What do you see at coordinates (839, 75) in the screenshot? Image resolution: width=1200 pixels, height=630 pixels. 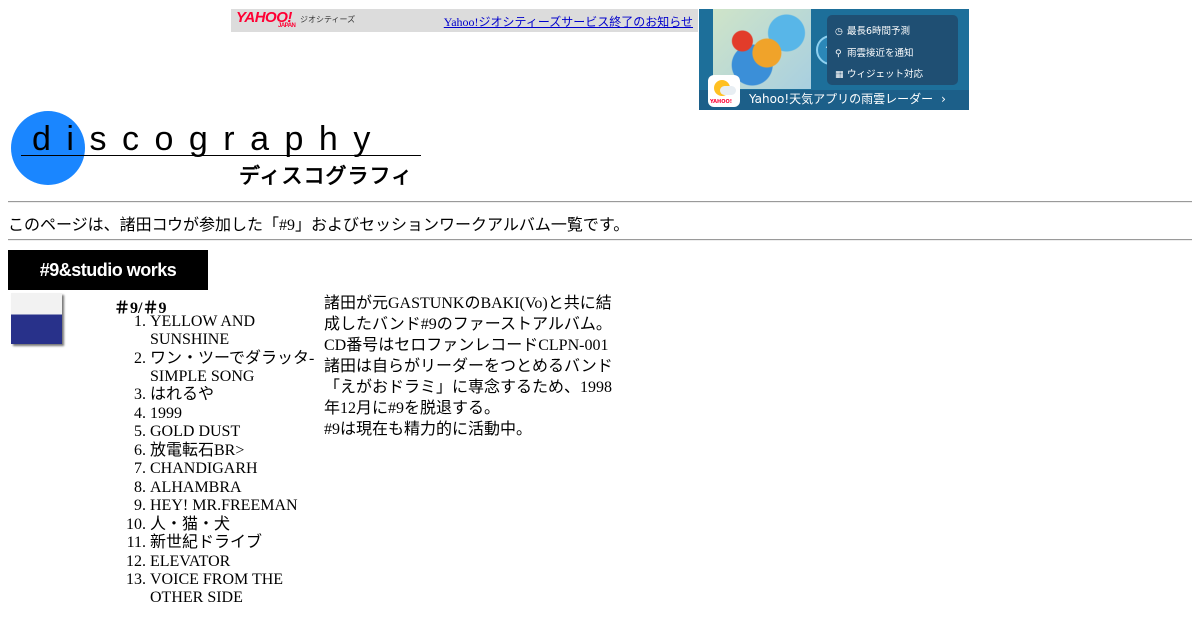 I see `widget-icon: ▦` at bounding box center [839, 75].